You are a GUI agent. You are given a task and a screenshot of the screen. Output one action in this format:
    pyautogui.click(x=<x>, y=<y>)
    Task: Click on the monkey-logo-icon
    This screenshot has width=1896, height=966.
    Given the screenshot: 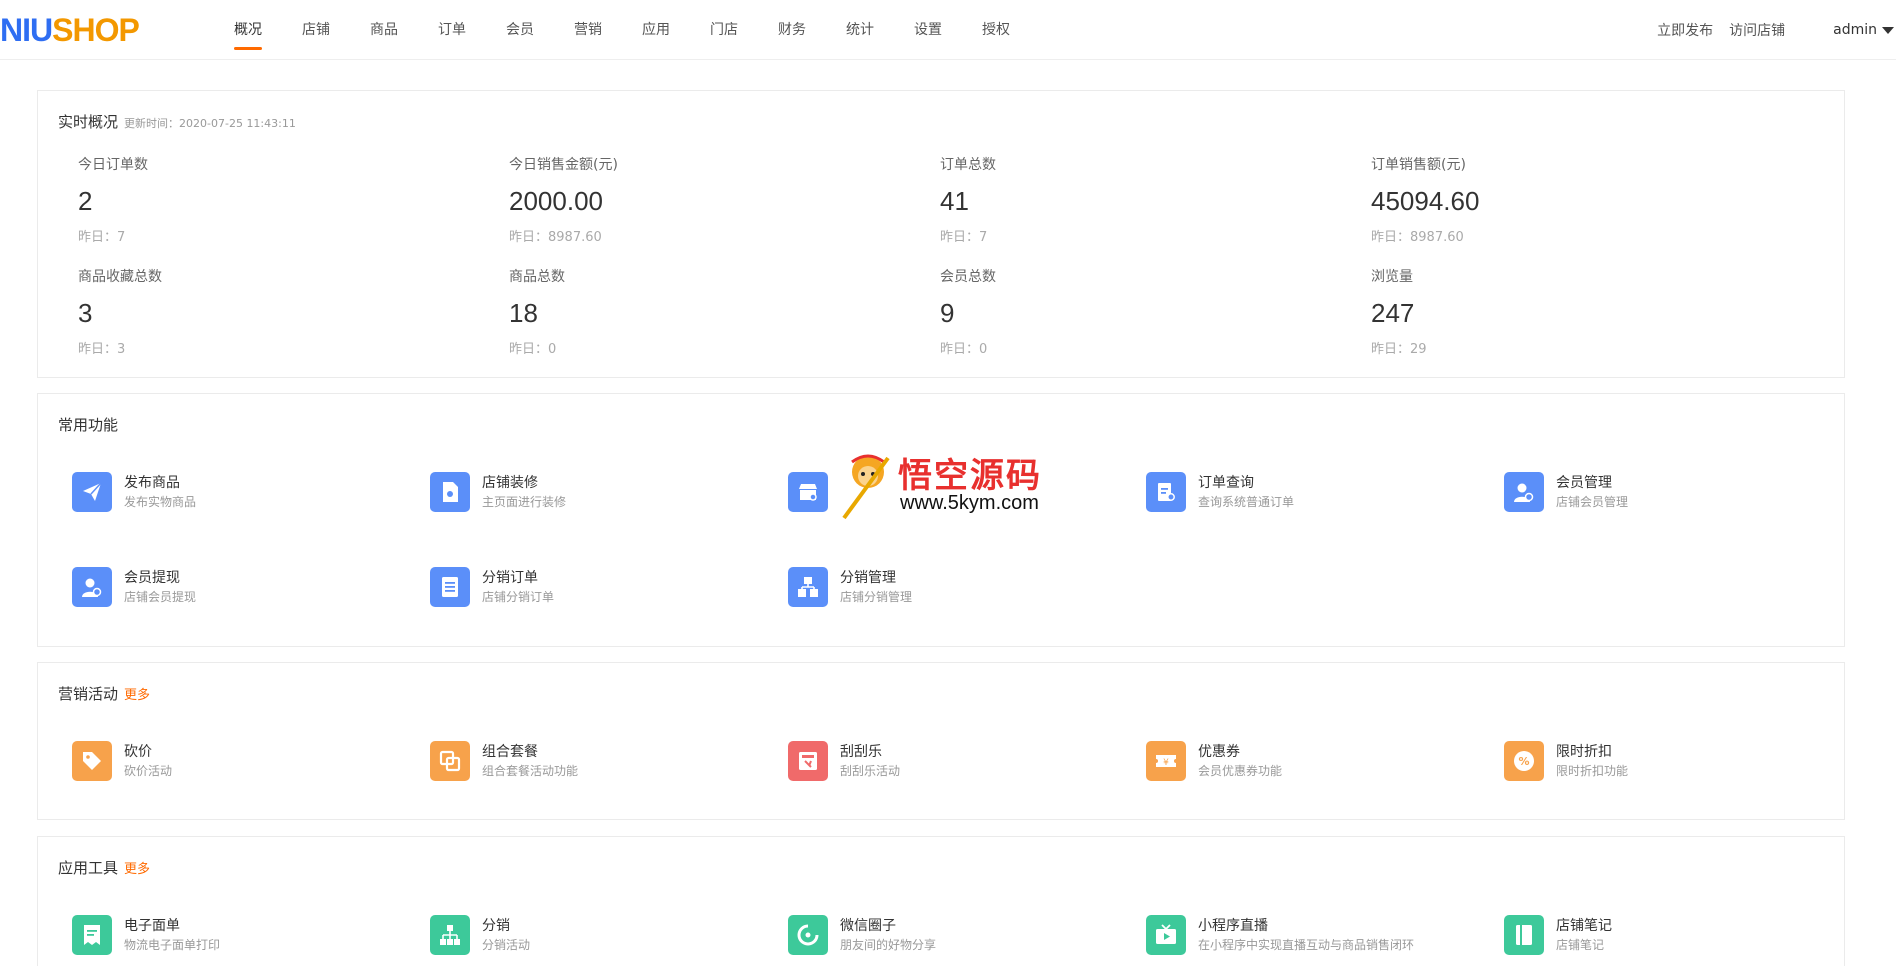 What is the action you would take?
    pyautogui.click(x=866, y=487)
    